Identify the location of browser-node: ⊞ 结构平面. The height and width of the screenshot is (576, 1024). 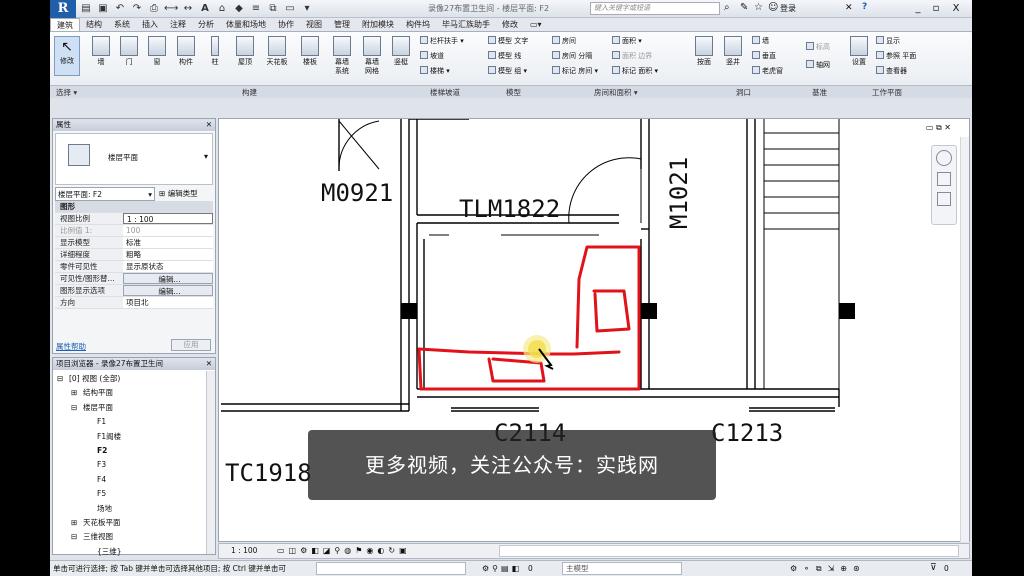
(134, 393).